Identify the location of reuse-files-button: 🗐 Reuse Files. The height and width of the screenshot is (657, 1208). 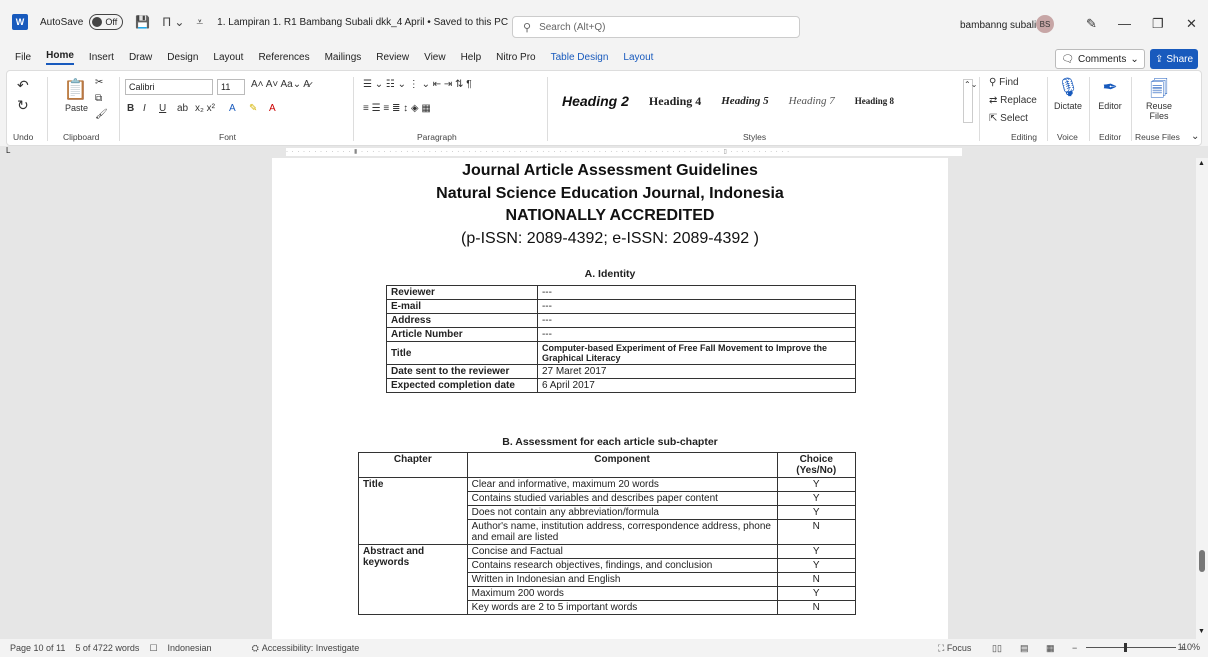
(1159, 99).